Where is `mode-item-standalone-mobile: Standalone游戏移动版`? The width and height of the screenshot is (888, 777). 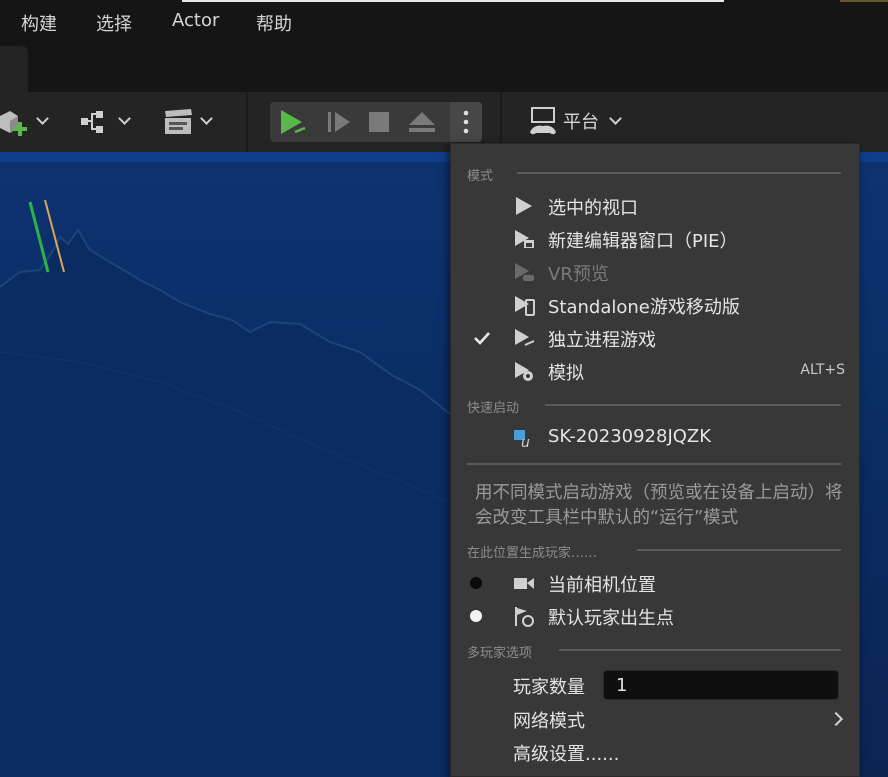 mode-item-standalone-mobile: Standalone游戏移动版 is located at coordinates (655, 304).